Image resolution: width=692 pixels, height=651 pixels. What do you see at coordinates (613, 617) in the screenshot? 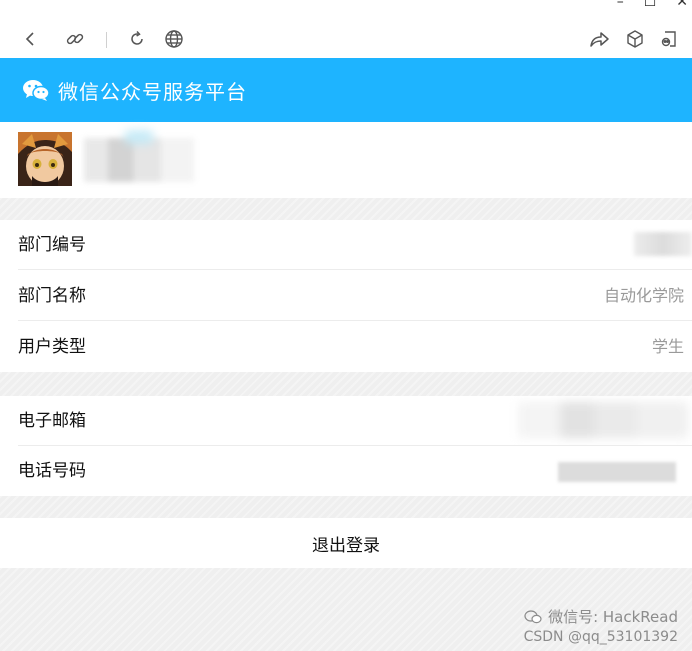
I see `watermark-wechat-id: 微信号: HackRead` at bounding box center [613, 617].